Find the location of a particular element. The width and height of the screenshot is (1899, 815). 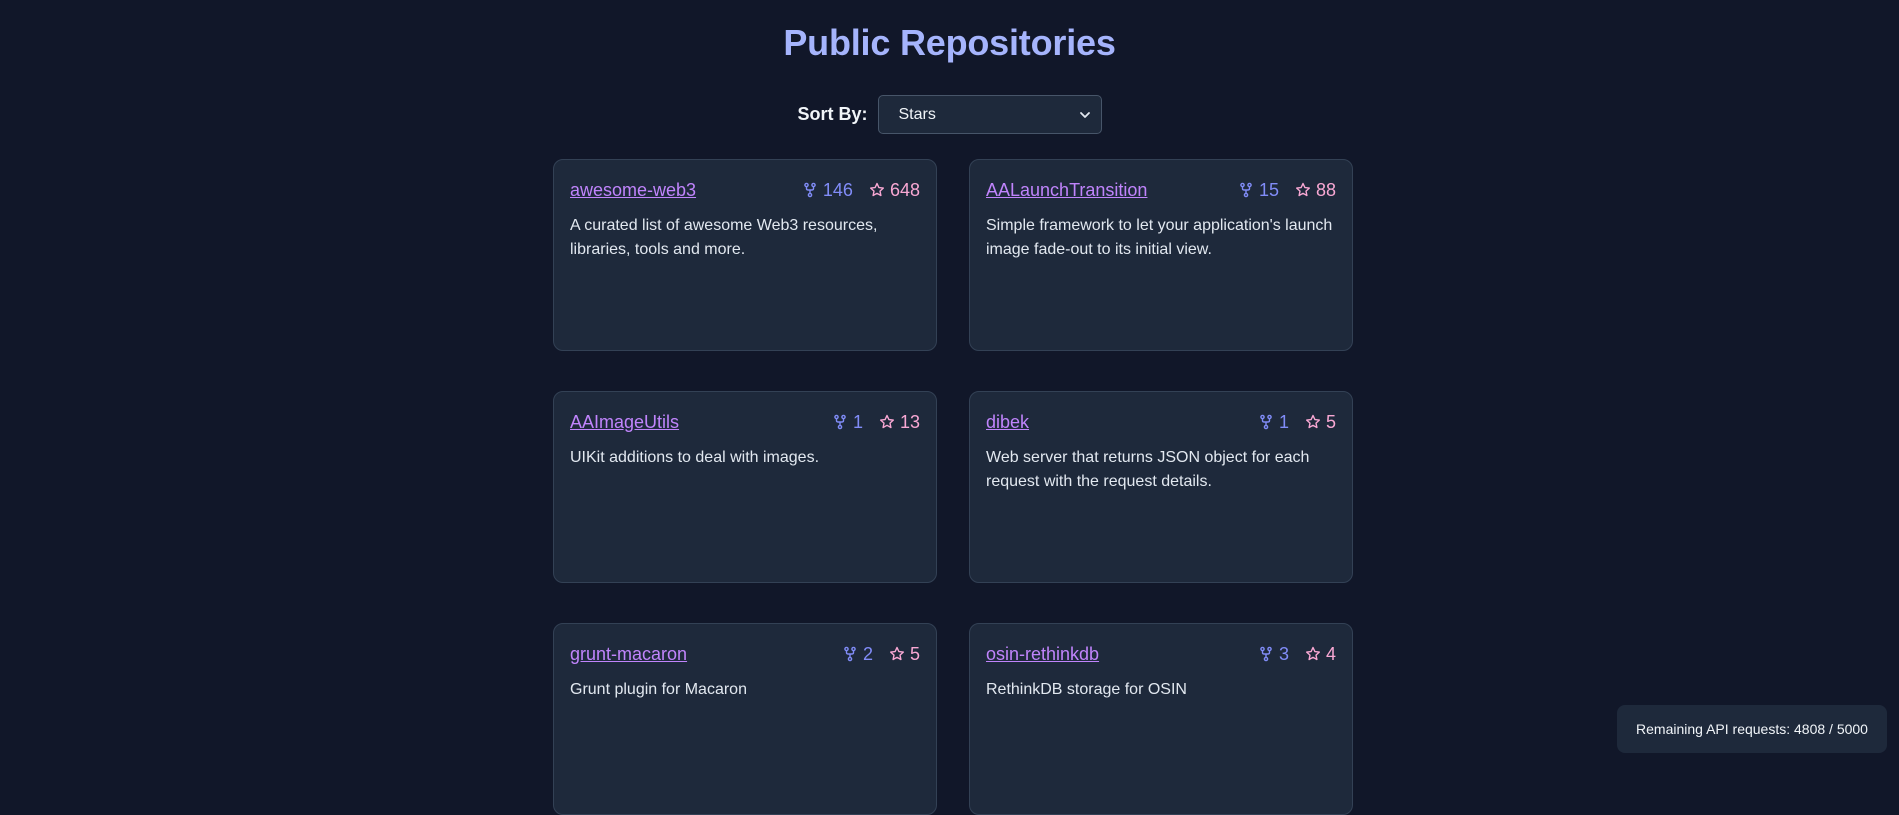

repo-link: awesome-web3 is located at coordinates (633, 190).